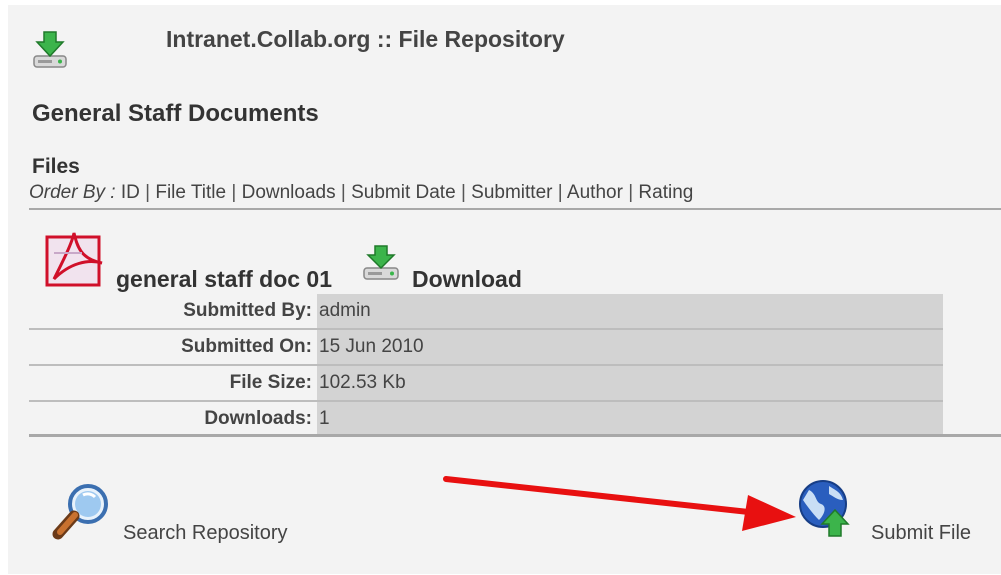 Image resolution: width=1001 pixels, height=575 pixels. I want to click on files-heading: Files, so click(56, 166).